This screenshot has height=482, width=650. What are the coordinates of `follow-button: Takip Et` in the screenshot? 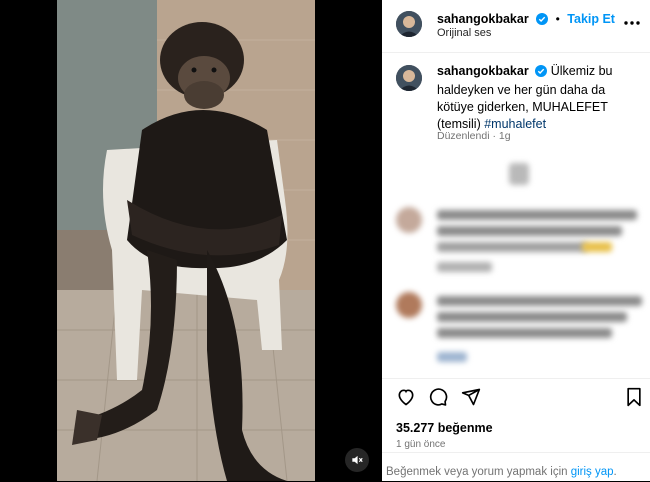 It's located at (591, 19).